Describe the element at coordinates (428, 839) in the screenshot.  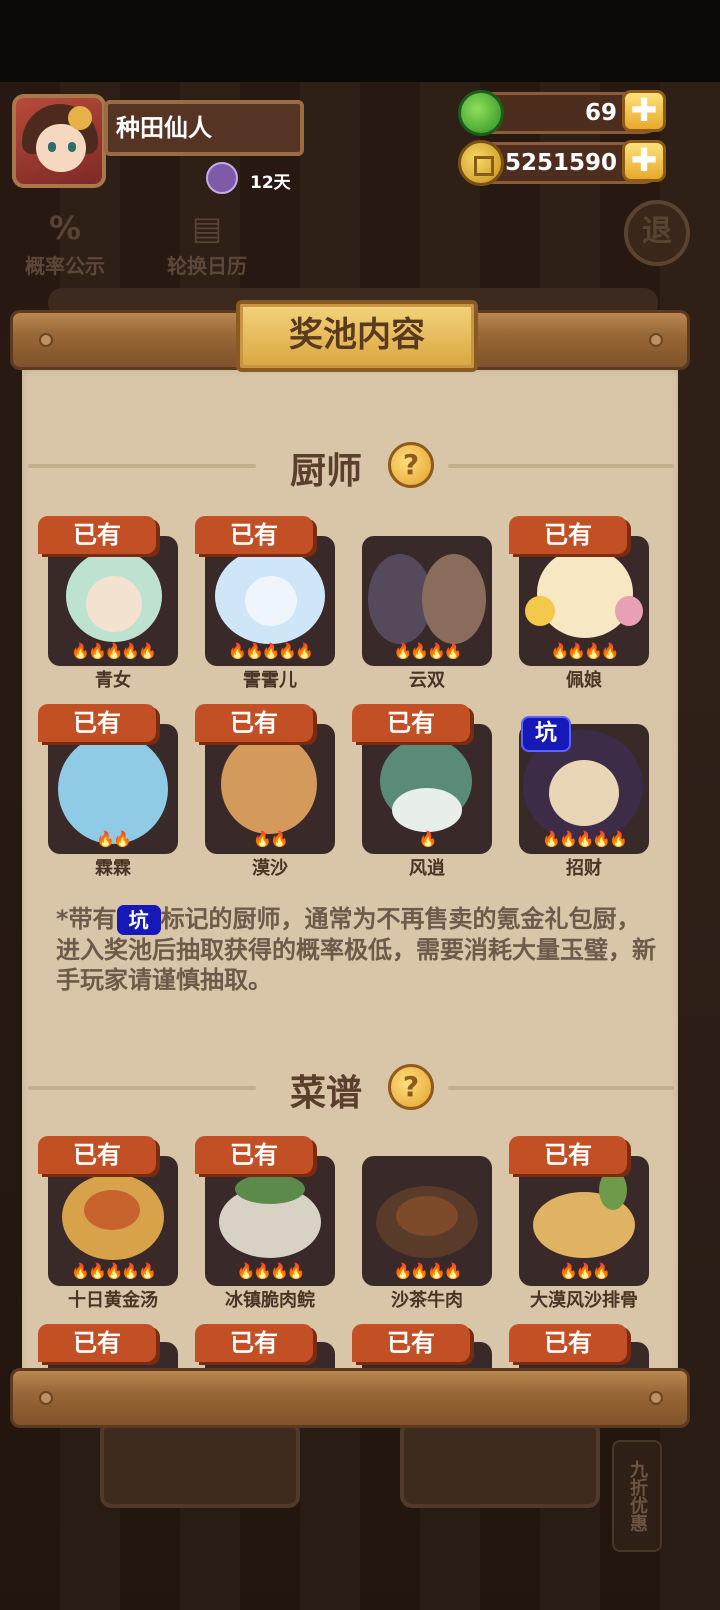
I see `rarity-flames: 🔥` at that location.